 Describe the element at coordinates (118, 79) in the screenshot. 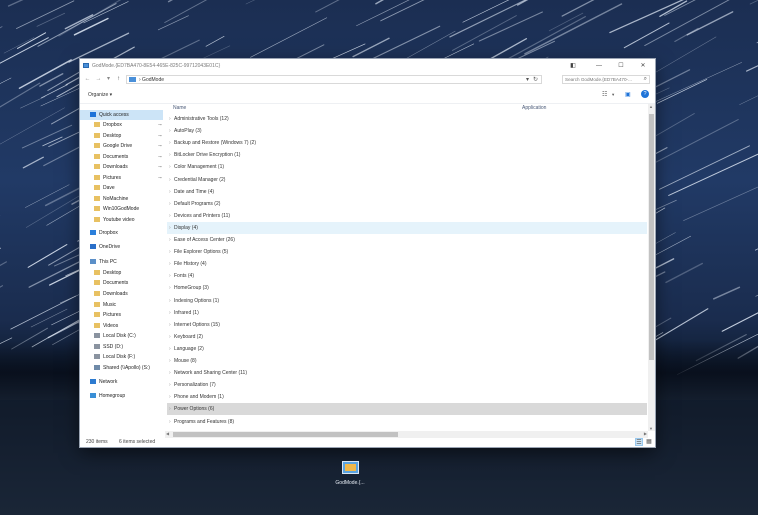

I see `up-button: ↑` at that location.